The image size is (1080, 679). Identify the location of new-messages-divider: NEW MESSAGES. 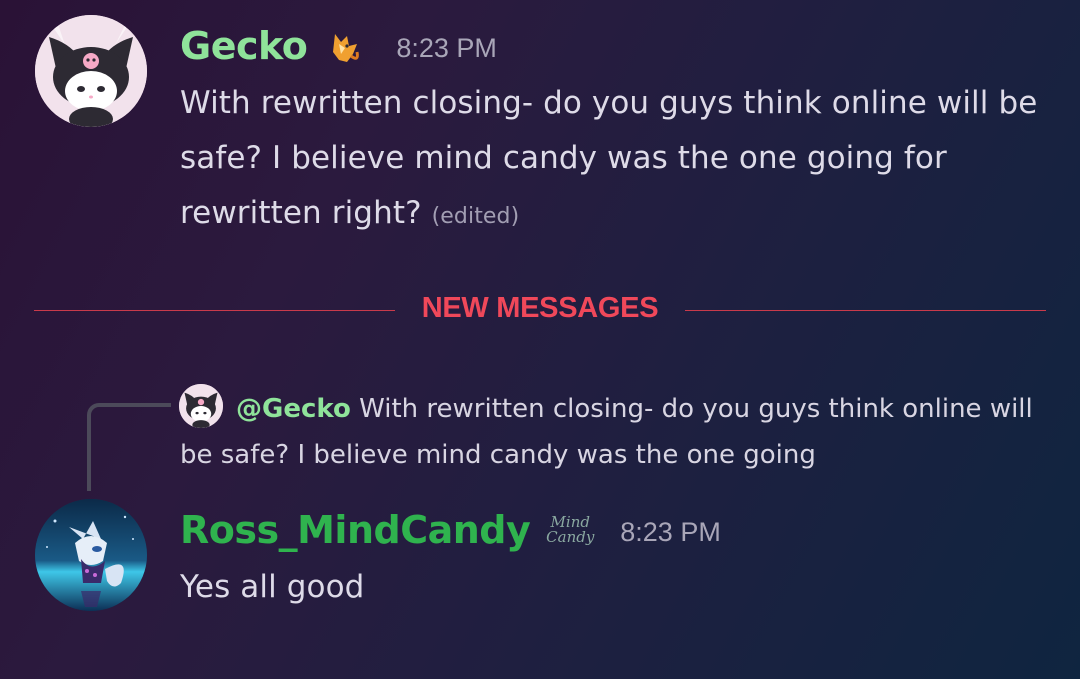
(540, 311).